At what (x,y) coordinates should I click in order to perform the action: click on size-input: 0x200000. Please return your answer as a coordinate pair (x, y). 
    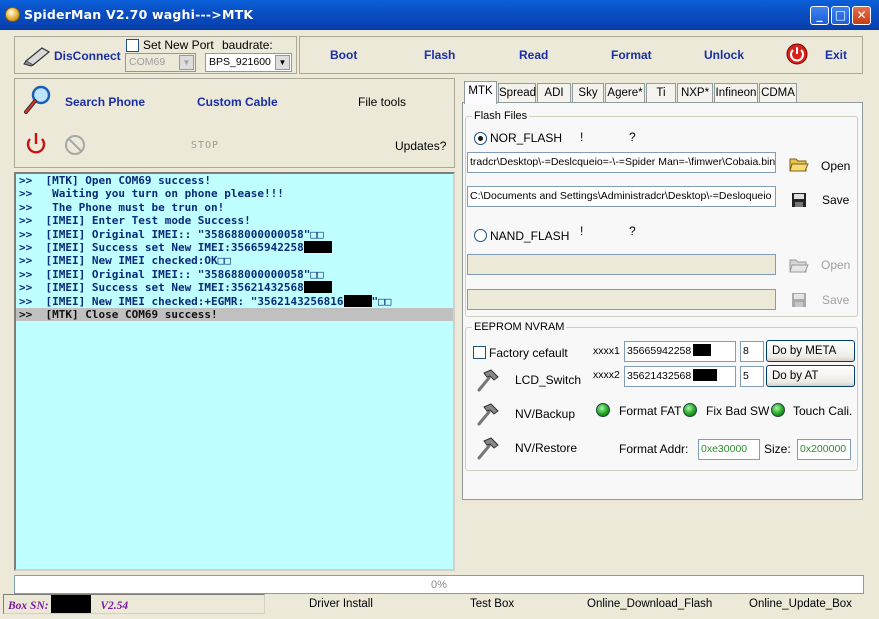
    Looking at the image, I should click on (824, 449).